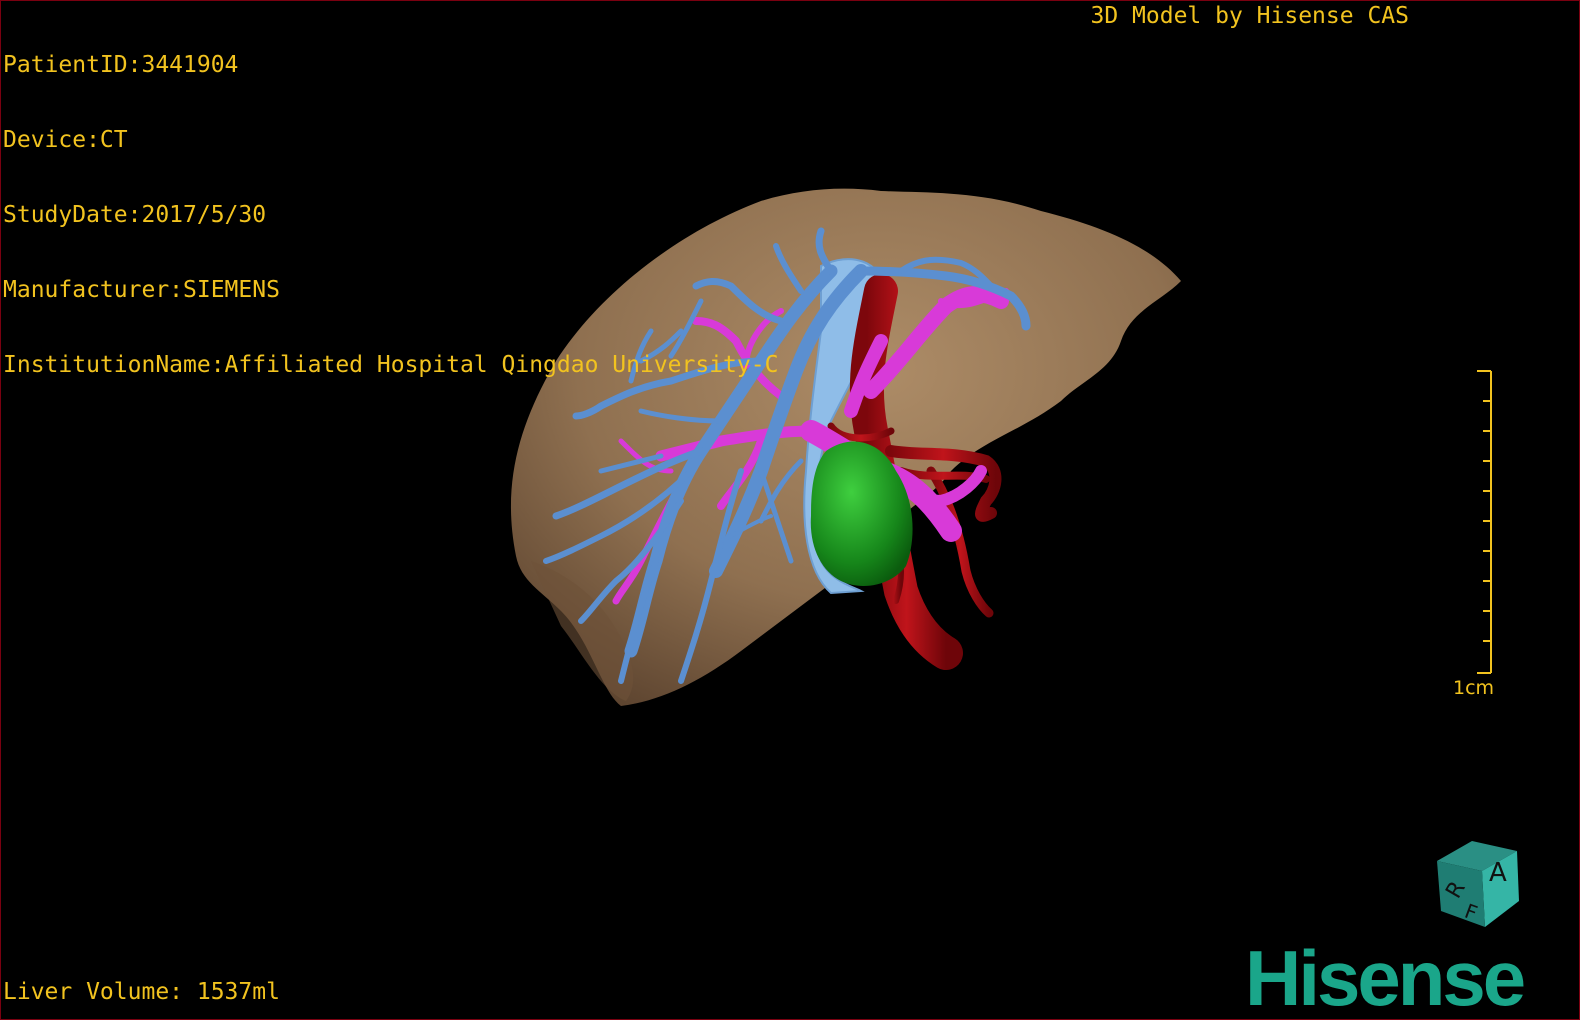 This screenshot has height=1020, width=1580. Describe the element at coordinates (1474, 688) in the screenshot. I see `scale-label: 1cm` at that location.